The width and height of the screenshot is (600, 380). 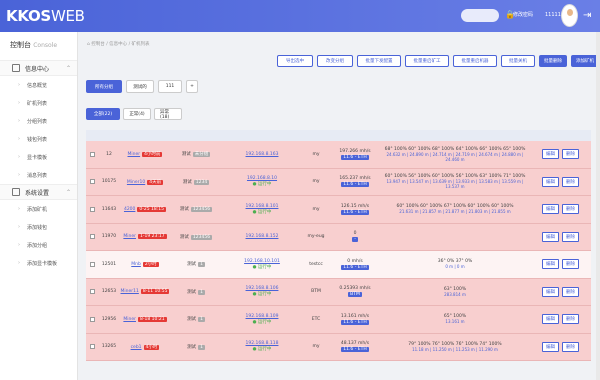 I want to click on status-tab-normal: 正常(4), so click(x=137, y=114).